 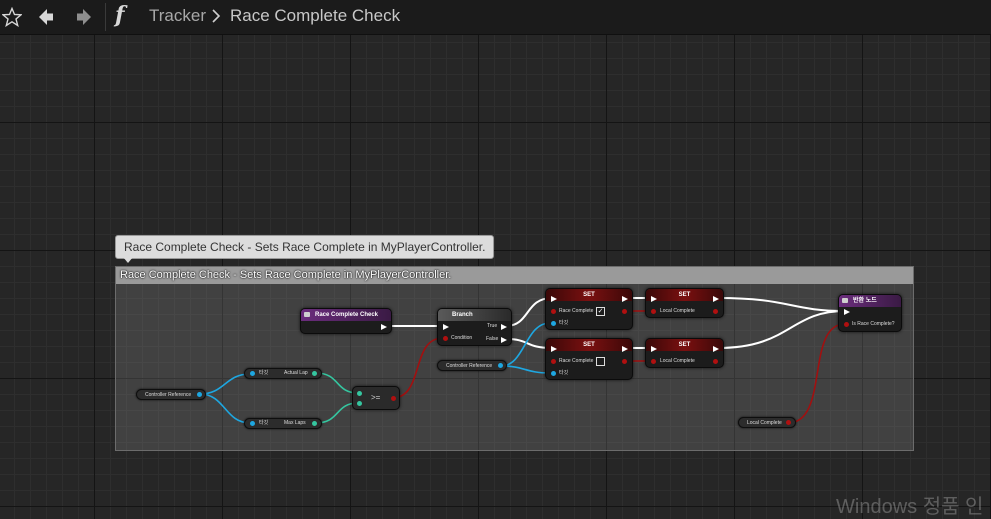 I want to click on set-race-complete-node: SET Race Complete ✓ 타깃, so click(x=589, y=309).